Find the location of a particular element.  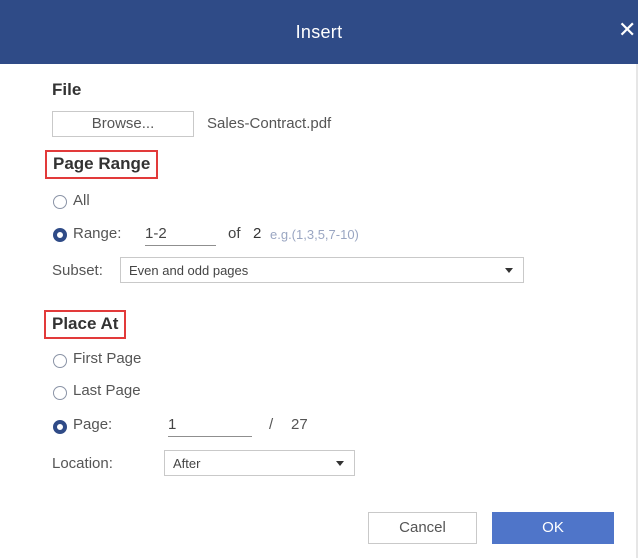

subset-label: Subset: is located at coordinates (77, 270).